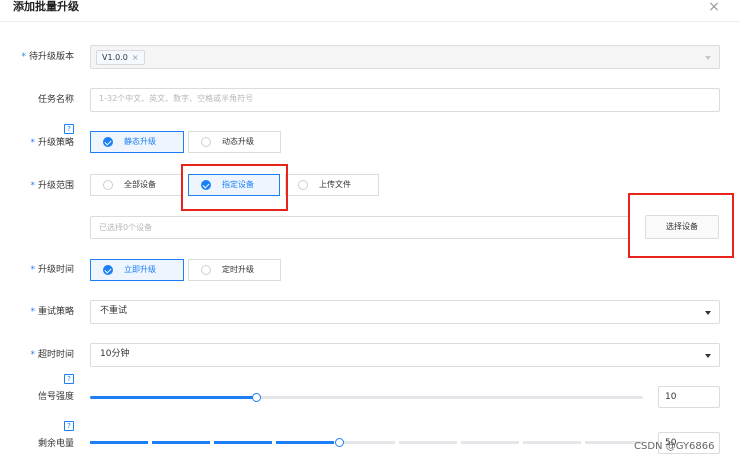 Image resolution: width=740 pixels, height=462 pixels. Describe the element at coordinates (714, 7) in the screenshot. I see `close-icon: ×` at that location.